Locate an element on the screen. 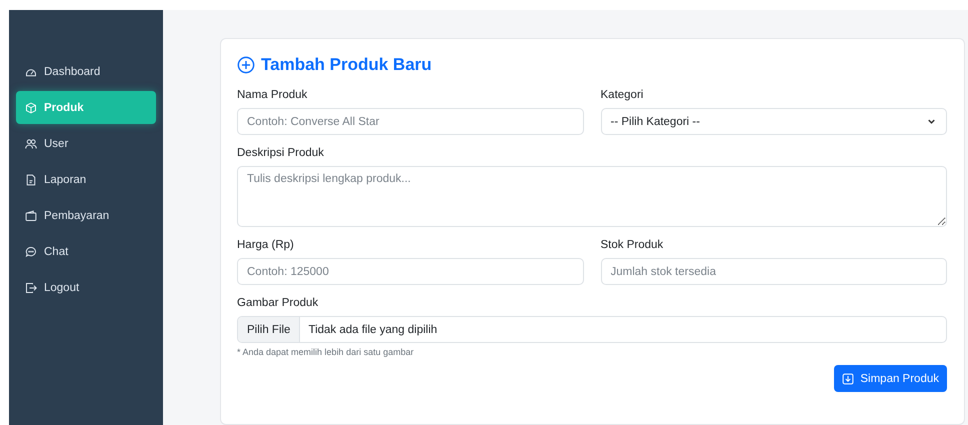 This screenshot has height=425, width=968. file-status: Tidak ada file yang dipilih is located at coordinates (372, 330).